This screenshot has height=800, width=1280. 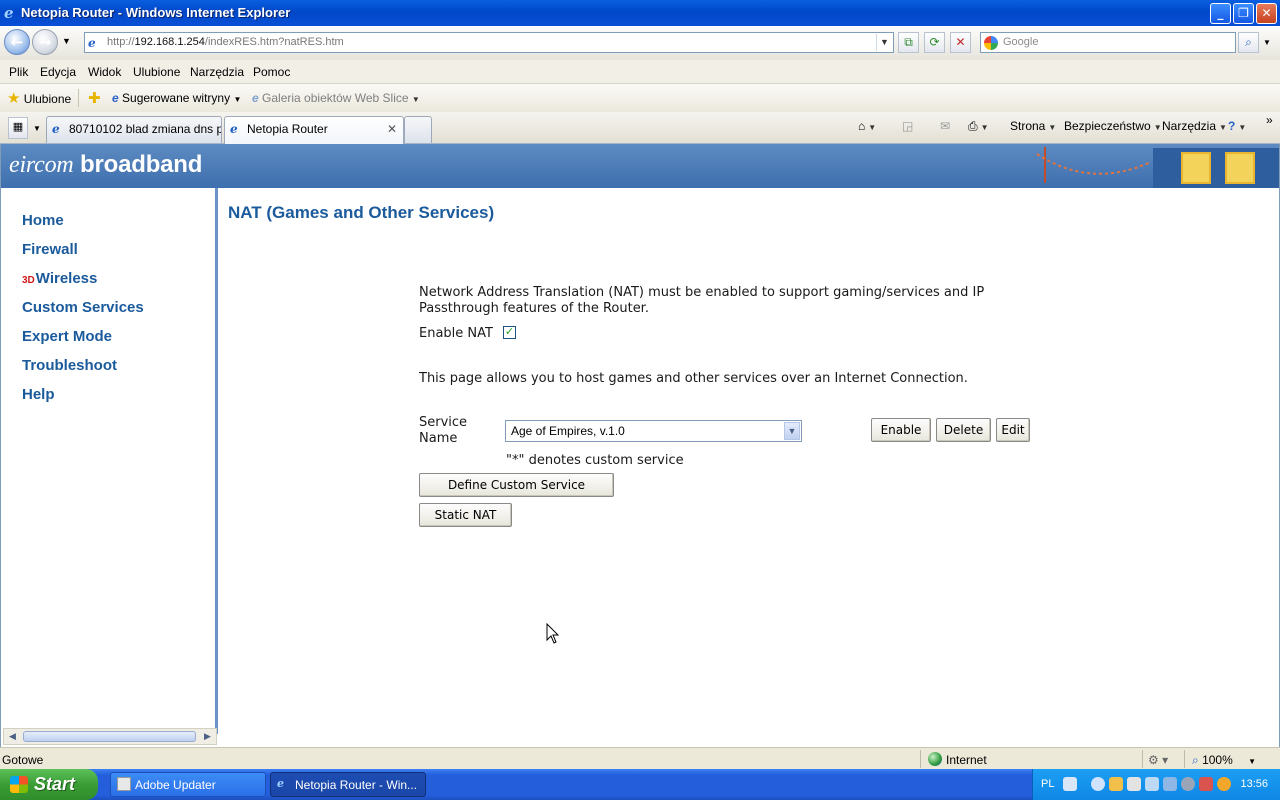 I want to click on clock: 13:56, so click(x=1254, y=784).